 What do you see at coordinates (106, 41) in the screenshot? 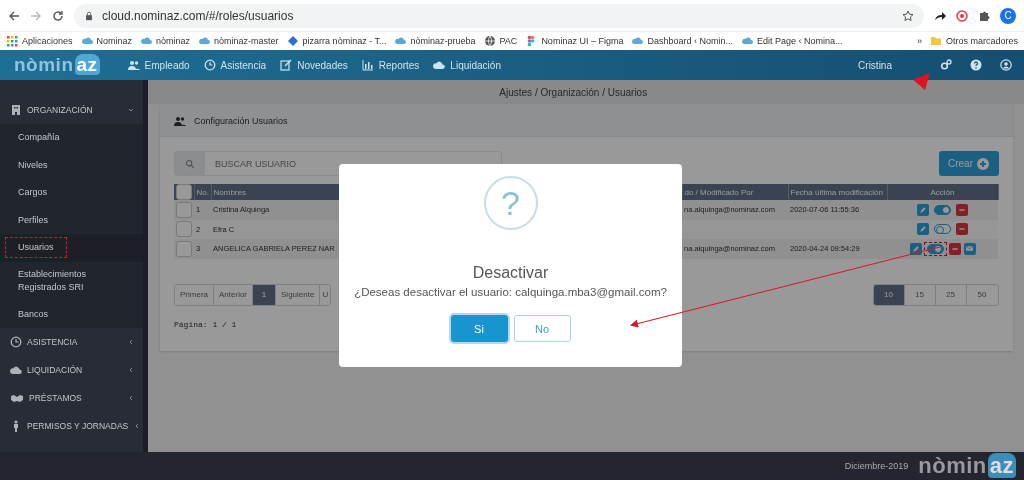
I see `bookmark: Nominaz` at bounding box center [106, 41].